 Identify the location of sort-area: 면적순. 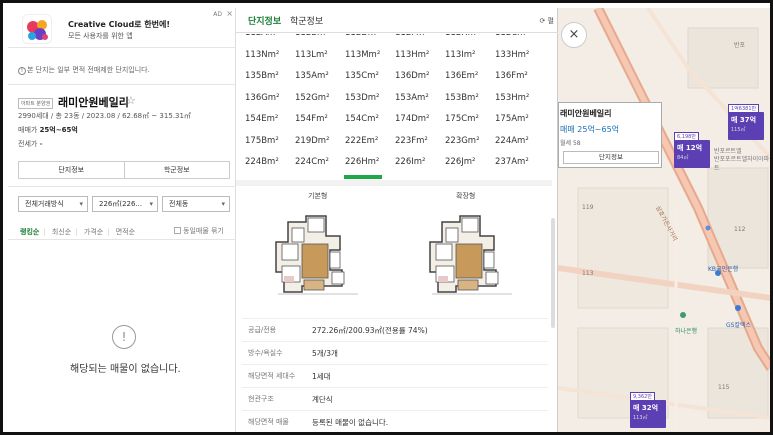
(125, 232).